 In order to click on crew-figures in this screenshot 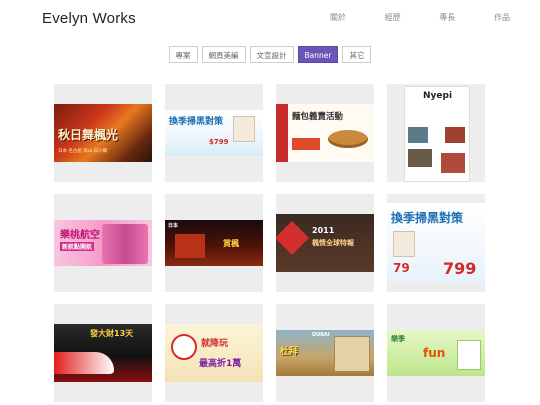, I will do `click(125, 244)`.